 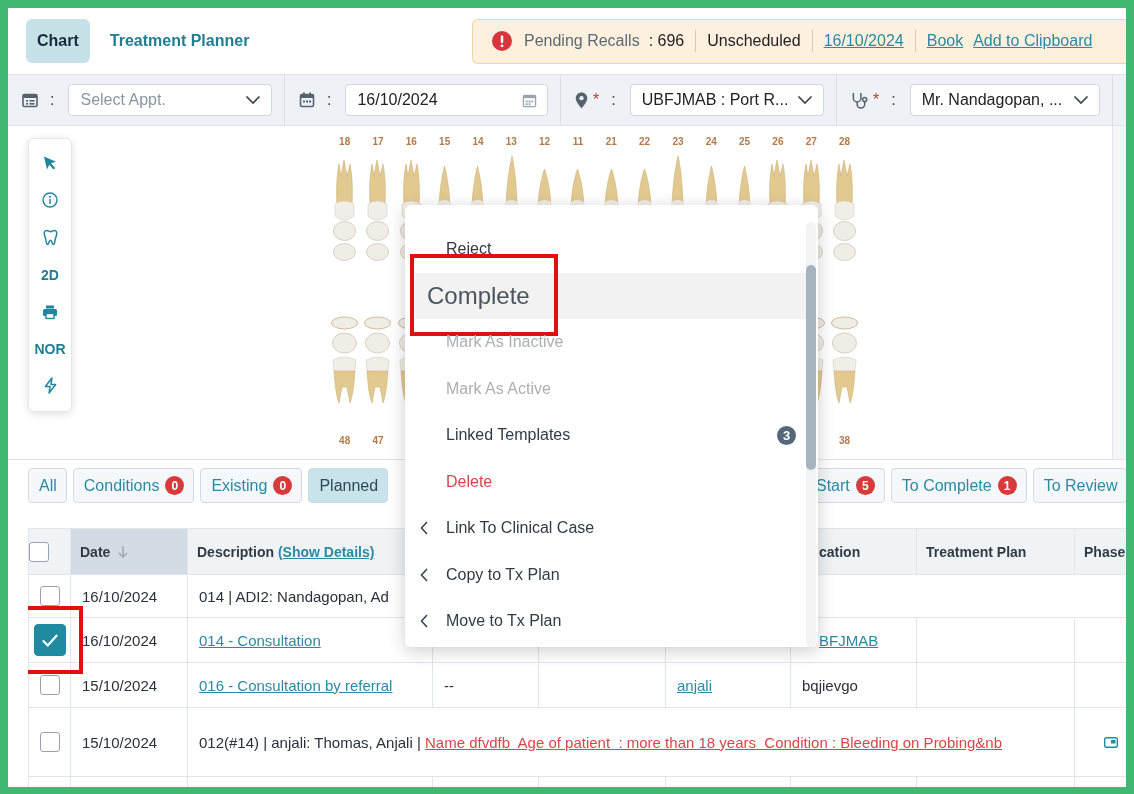 I want to click on tooth-number: 21, so click(x=611, y=142).